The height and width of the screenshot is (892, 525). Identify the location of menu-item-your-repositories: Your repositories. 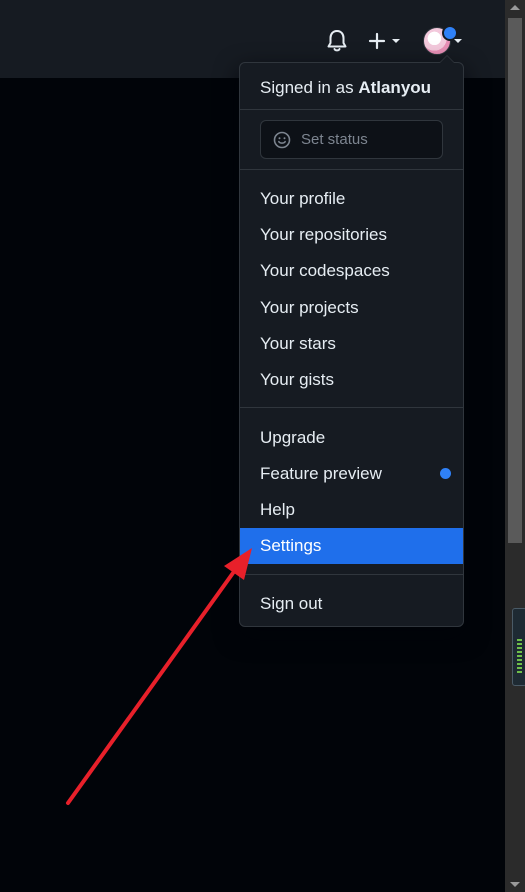
(351, 235).